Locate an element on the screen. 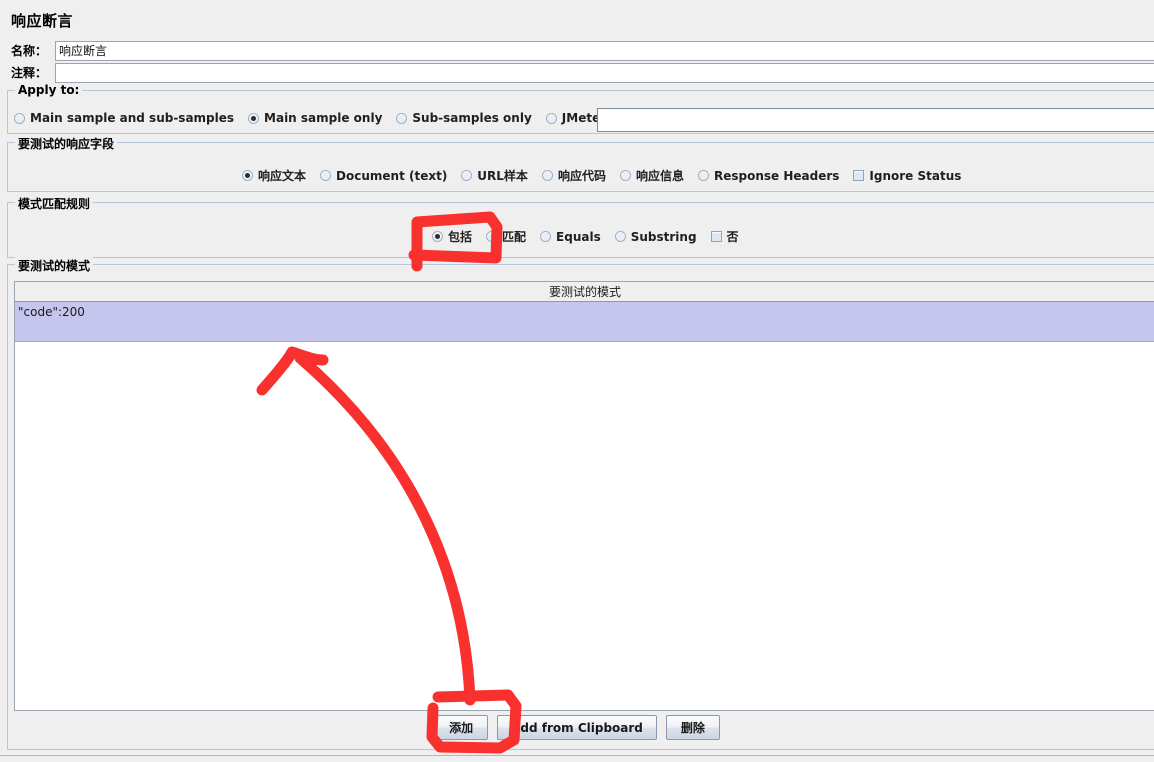 The image size is (1154, 762). radio-main-sample-only: Main sample only is located at coordinates (315, 118).